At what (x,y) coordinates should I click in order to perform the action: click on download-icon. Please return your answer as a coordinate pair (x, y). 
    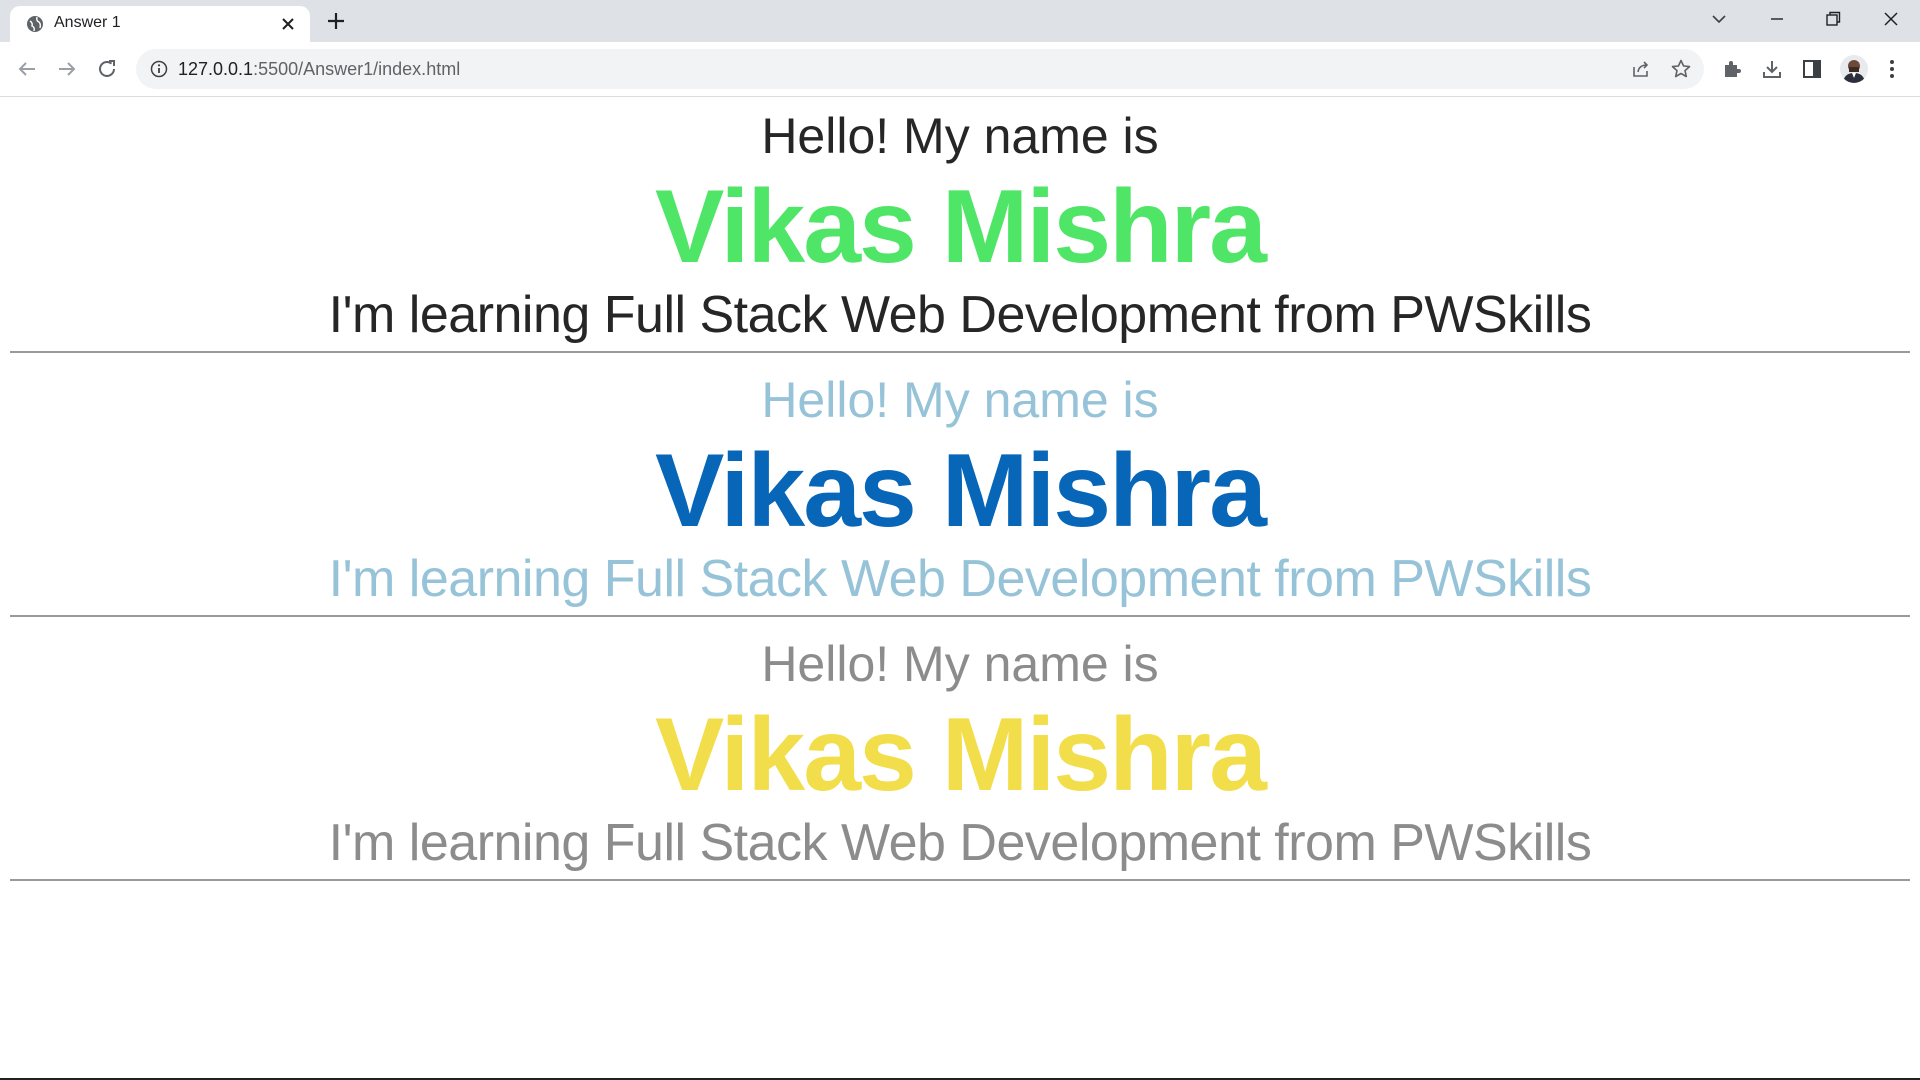
    Looking at the image, I should click on (1772, 69).